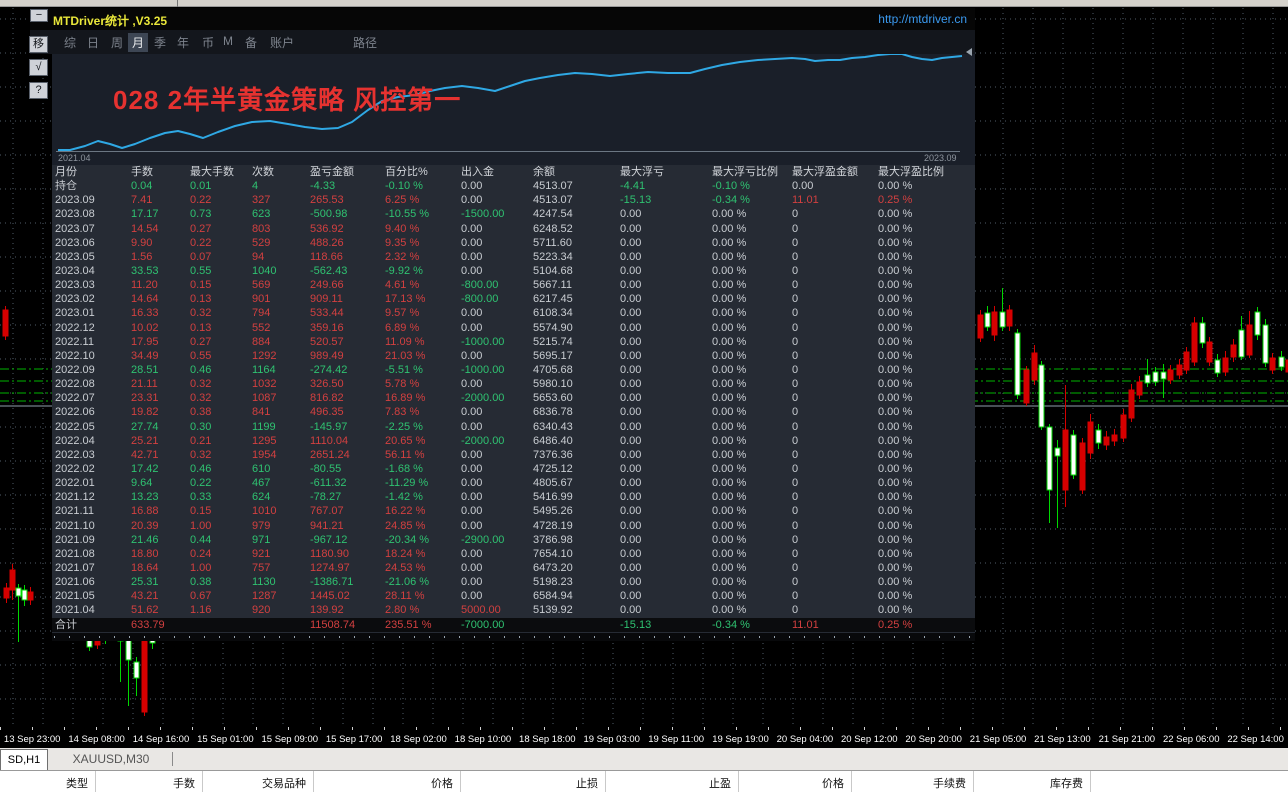  What do you see at coordinates (212, 172) in the screenshot?
I see `cell: 最大手数` at bounding box center [212, 172].